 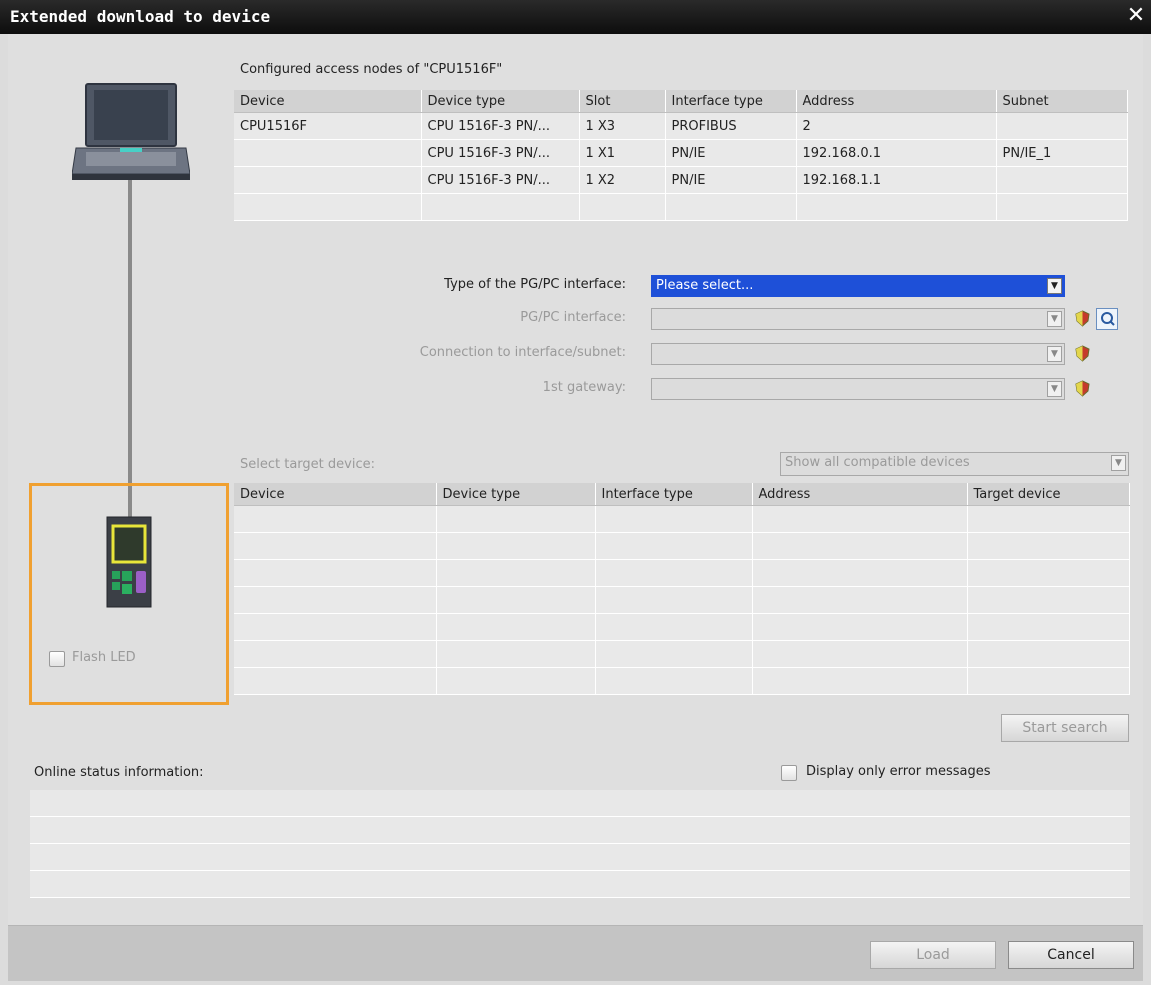 What do you see at coordinates (731, 153) in the screenshot?
I see `table-cell: PN/IE` at bounding box center [731, 153].